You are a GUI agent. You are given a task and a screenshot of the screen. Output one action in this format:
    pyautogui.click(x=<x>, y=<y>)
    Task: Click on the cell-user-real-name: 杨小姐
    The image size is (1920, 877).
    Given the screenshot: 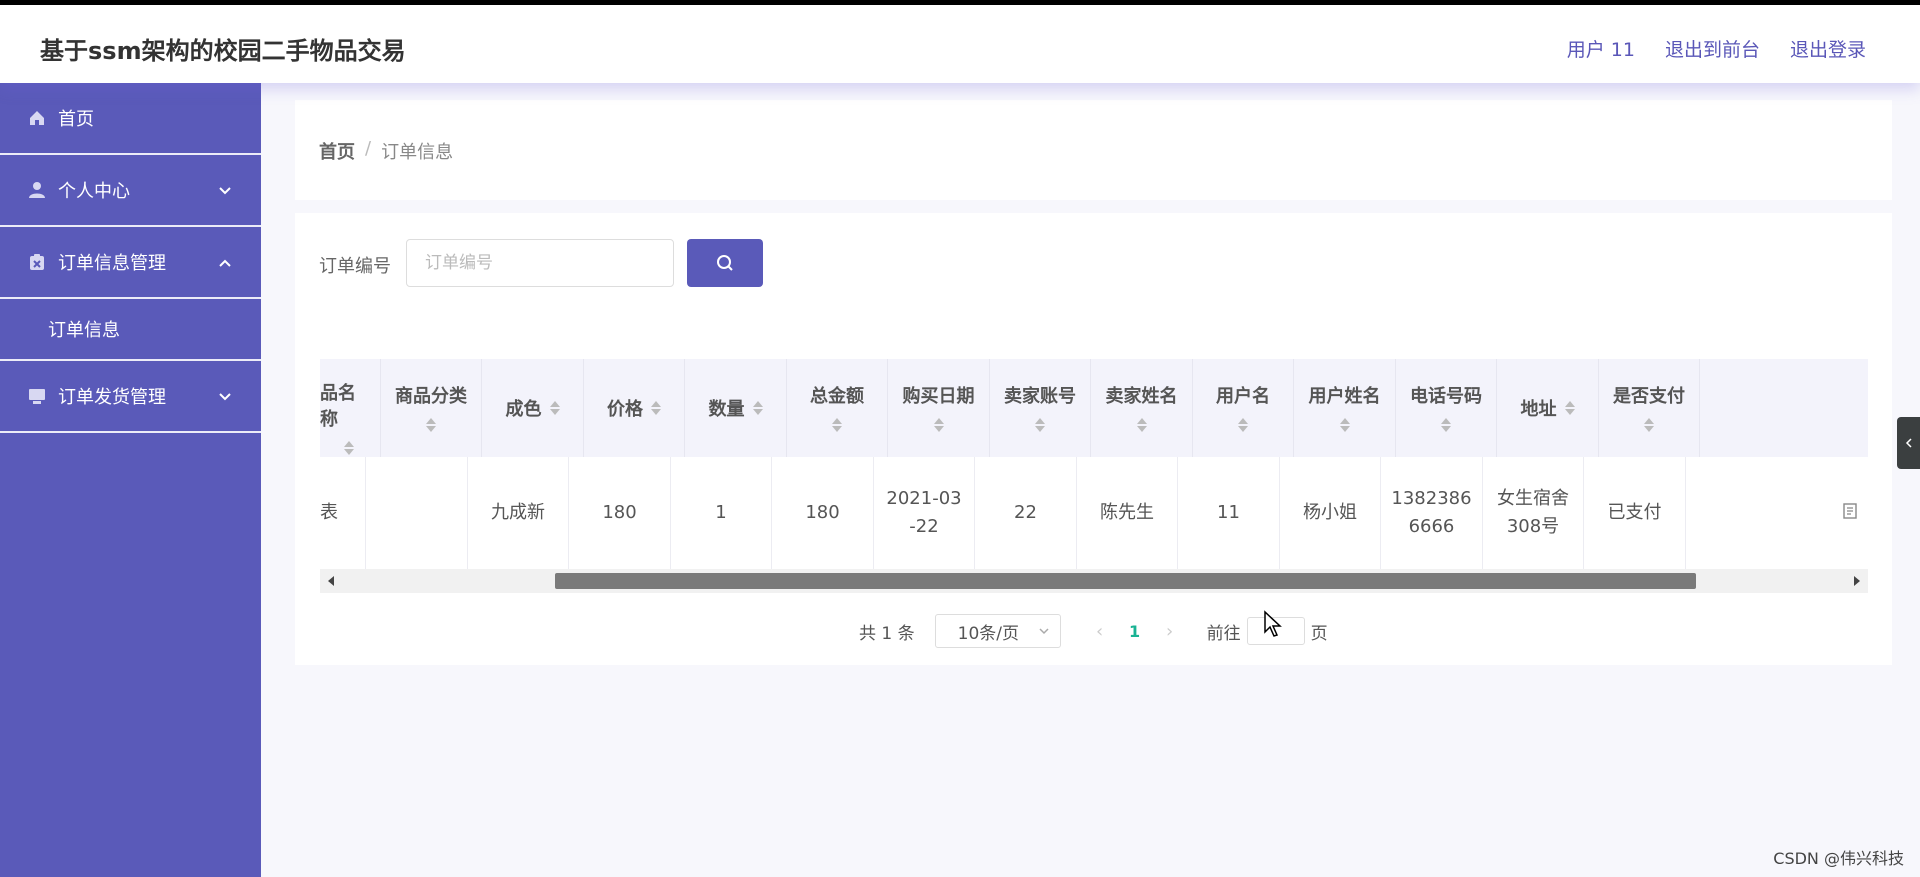 What is the action you would take?
    pyautogui.click(x=1330, y=513)
    